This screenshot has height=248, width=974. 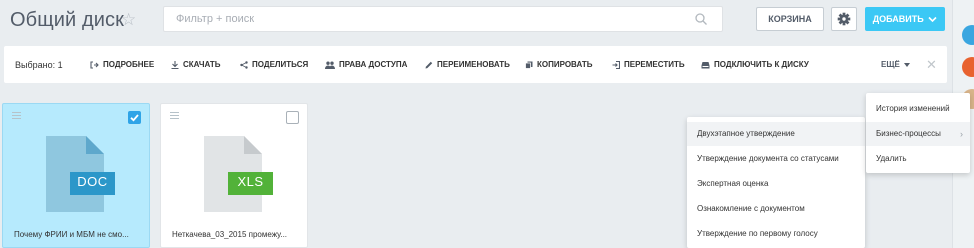 What do you see at coordinates (890, 64) in the screenshot?
I see `more-label: ЕЩЁ` at bounding box center [890, 64].